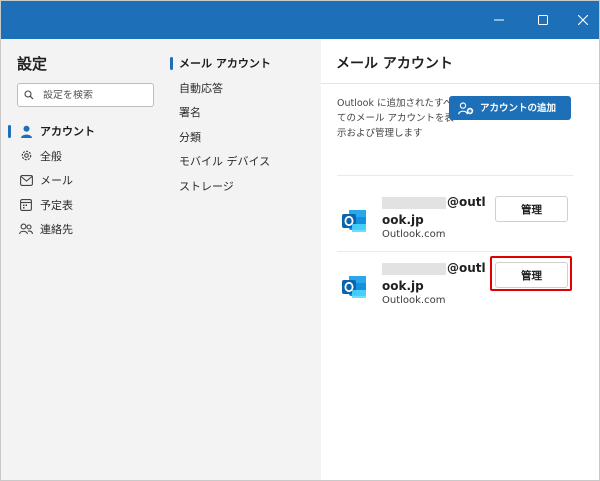 This screenshot has width=600, height=481. What do you see at coordinates (517, 108) in the screenshot?
I see `add-account-label: アカウントの追加` at bounding box center [517, 108].